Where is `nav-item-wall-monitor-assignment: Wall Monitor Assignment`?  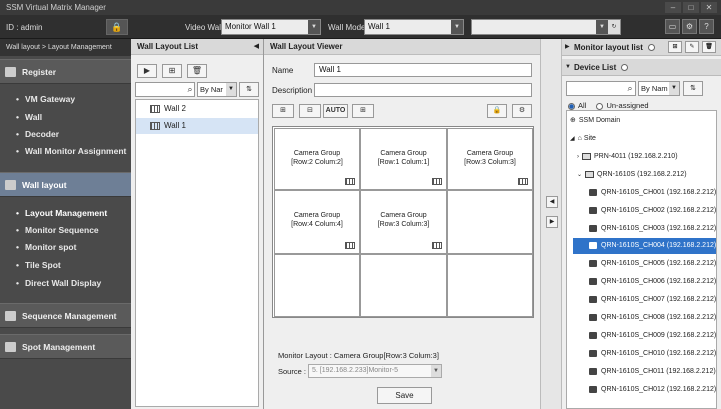
nav-item-wall-monitor-assignment: Wall Monitor Assignment is located at coordinates (71, 151).